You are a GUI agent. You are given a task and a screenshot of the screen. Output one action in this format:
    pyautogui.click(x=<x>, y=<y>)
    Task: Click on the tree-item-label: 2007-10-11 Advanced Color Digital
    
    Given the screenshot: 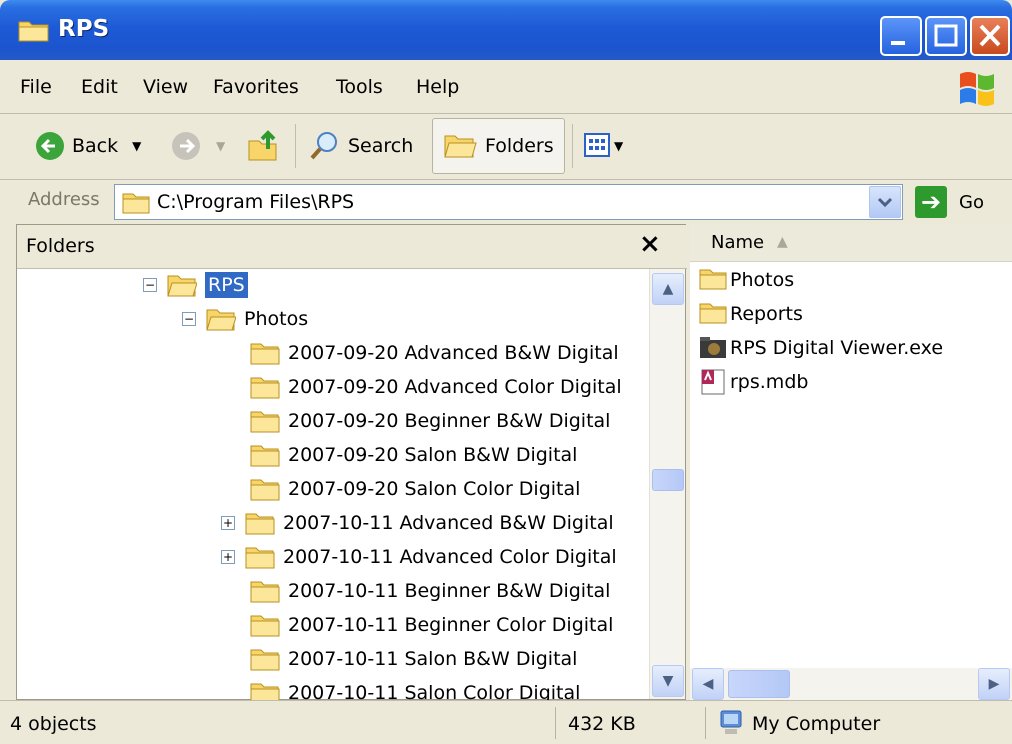 What is the action you would take?
    pyautogui.click(x=450, y=557)
    